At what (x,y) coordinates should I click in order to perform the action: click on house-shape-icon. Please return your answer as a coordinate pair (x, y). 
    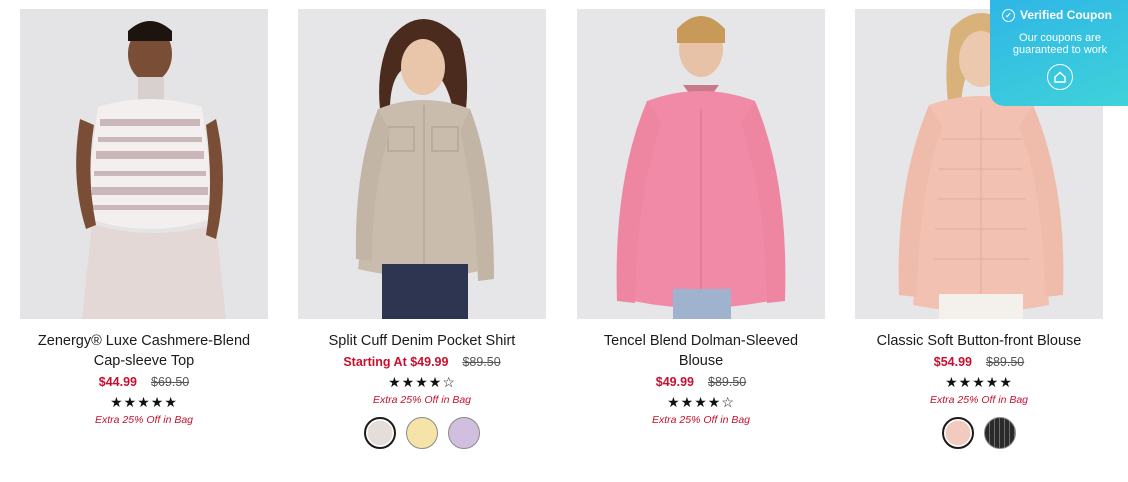
    Looking at the image, I should click on (1060, 77).